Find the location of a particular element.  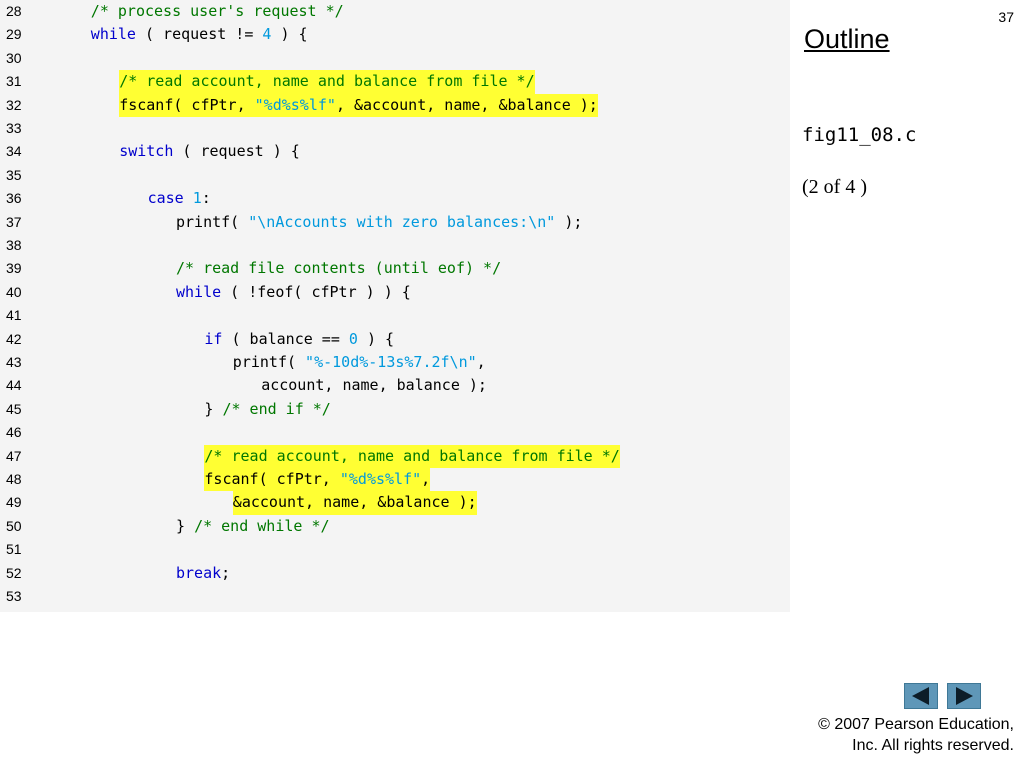

line-number: 38 is located at coordinates (14, 245).